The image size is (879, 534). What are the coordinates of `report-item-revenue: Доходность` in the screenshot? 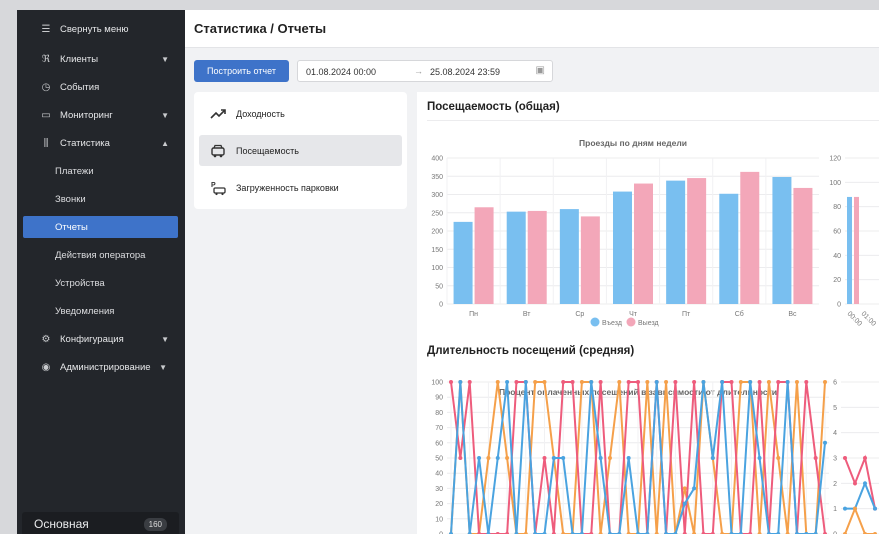 It's located at (300, 113).